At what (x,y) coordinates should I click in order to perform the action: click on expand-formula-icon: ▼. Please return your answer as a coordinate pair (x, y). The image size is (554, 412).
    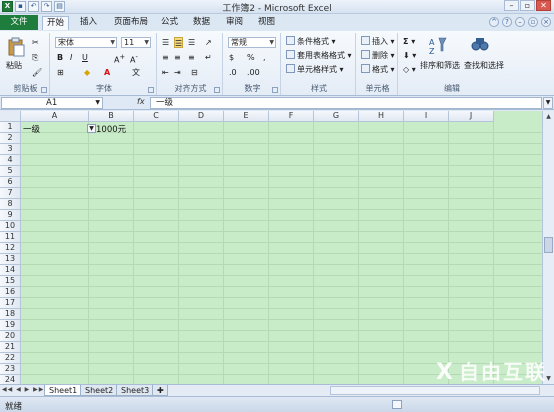
    Looking at the image, I should click on (548, 103).